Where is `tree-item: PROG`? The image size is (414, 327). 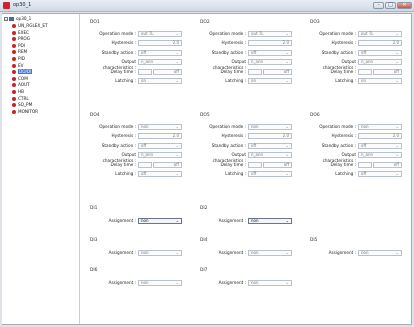 tree-item: PROG is located at coordinates (21, 39).